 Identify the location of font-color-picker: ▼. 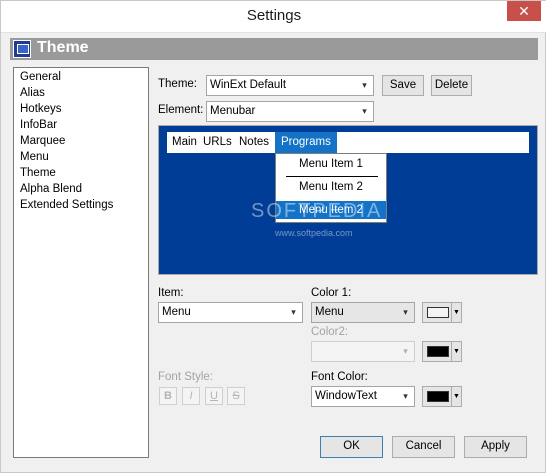
(442, 396).